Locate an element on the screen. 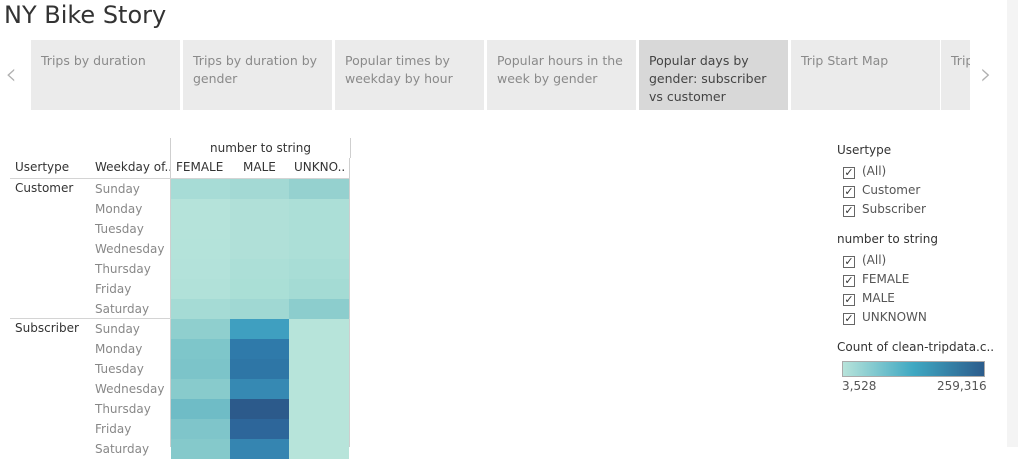  usertype-filter-option: ✓ Subscriber is located at coordinates (884, 209).